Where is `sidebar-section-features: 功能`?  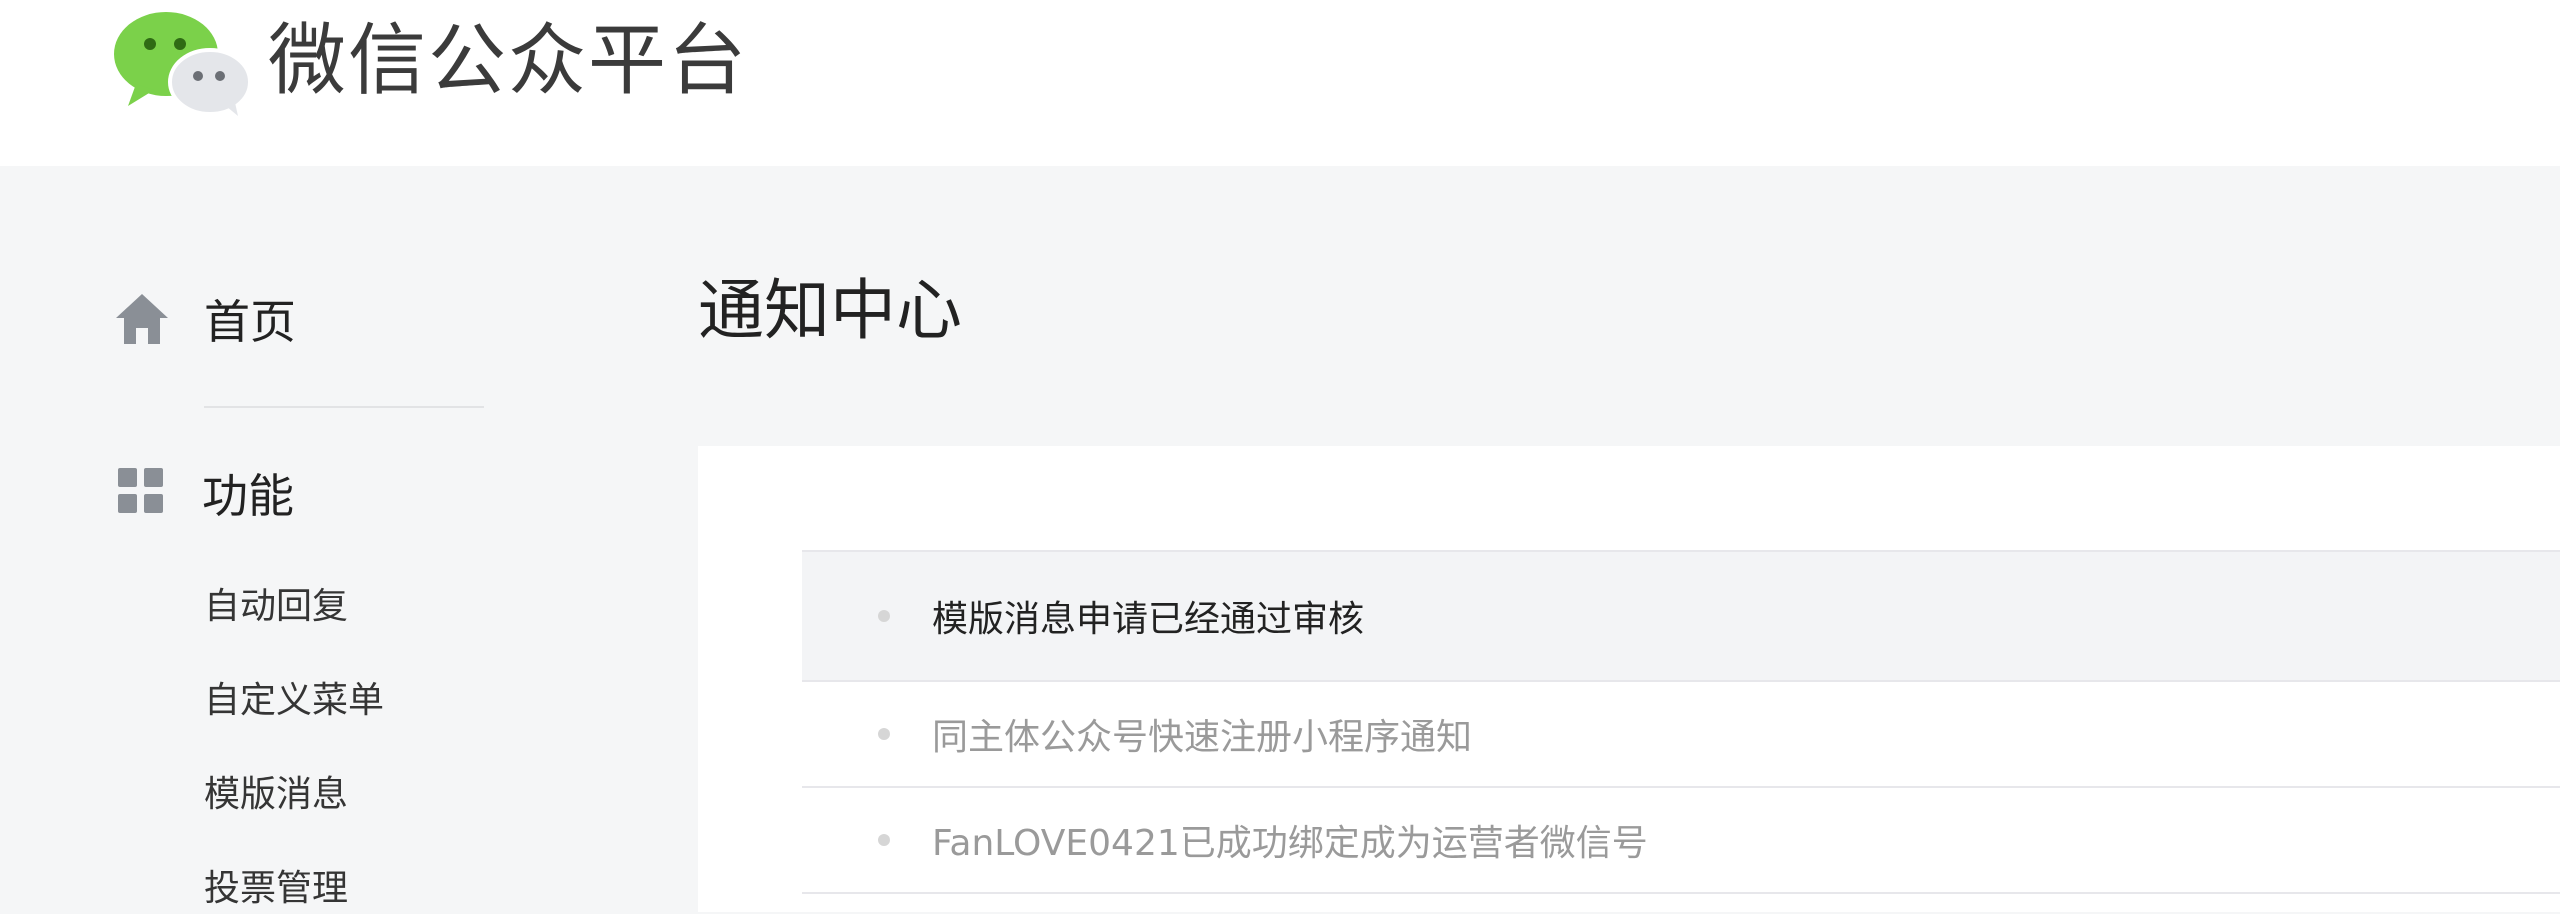
sidebar-section-features: 功能 is located at coordinates (206, 493).